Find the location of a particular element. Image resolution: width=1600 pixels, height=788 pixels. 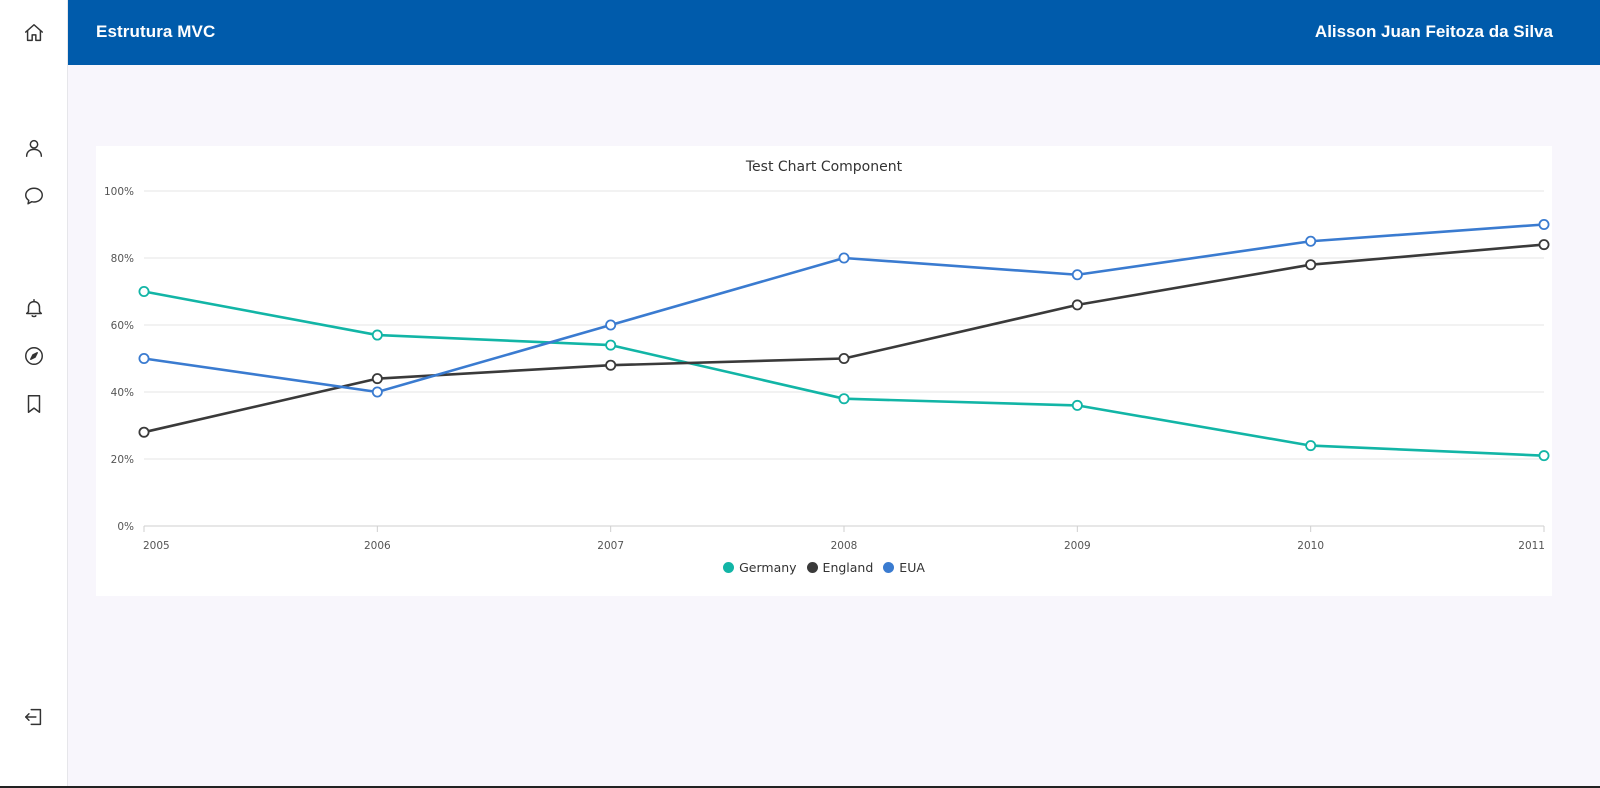

legend-item-germany: Germany is located at coordinates (760, 567).